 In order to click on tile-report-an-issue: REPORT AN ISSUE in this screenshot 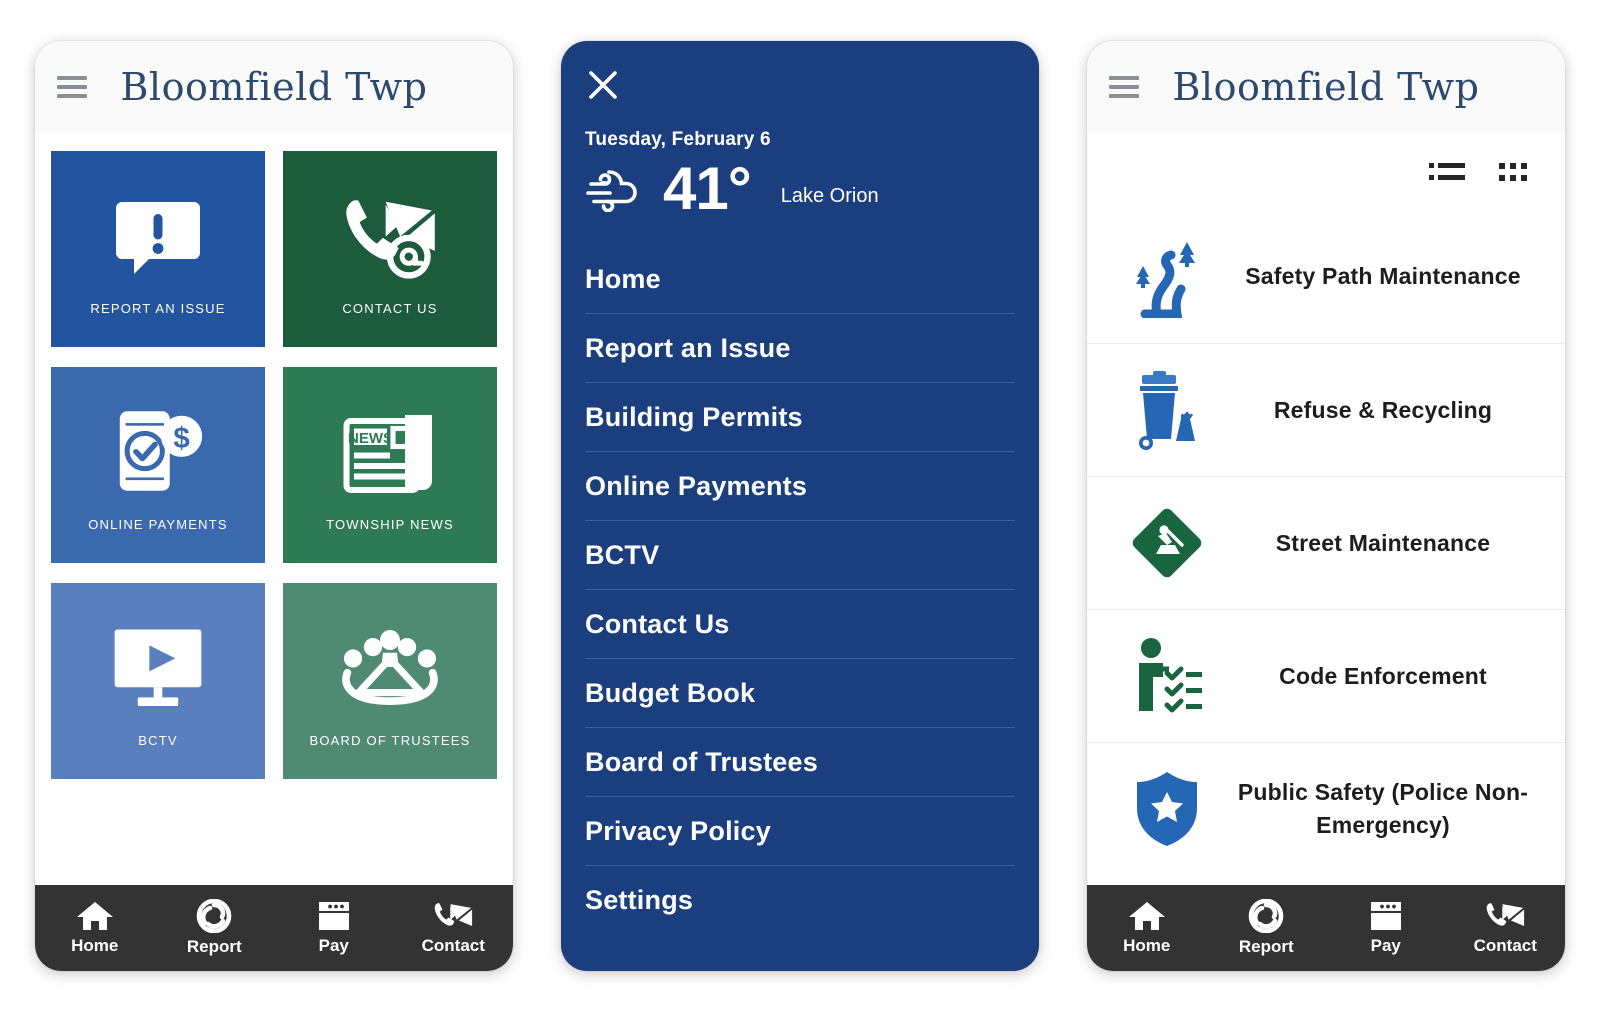, I will do `click(158, 249)`.